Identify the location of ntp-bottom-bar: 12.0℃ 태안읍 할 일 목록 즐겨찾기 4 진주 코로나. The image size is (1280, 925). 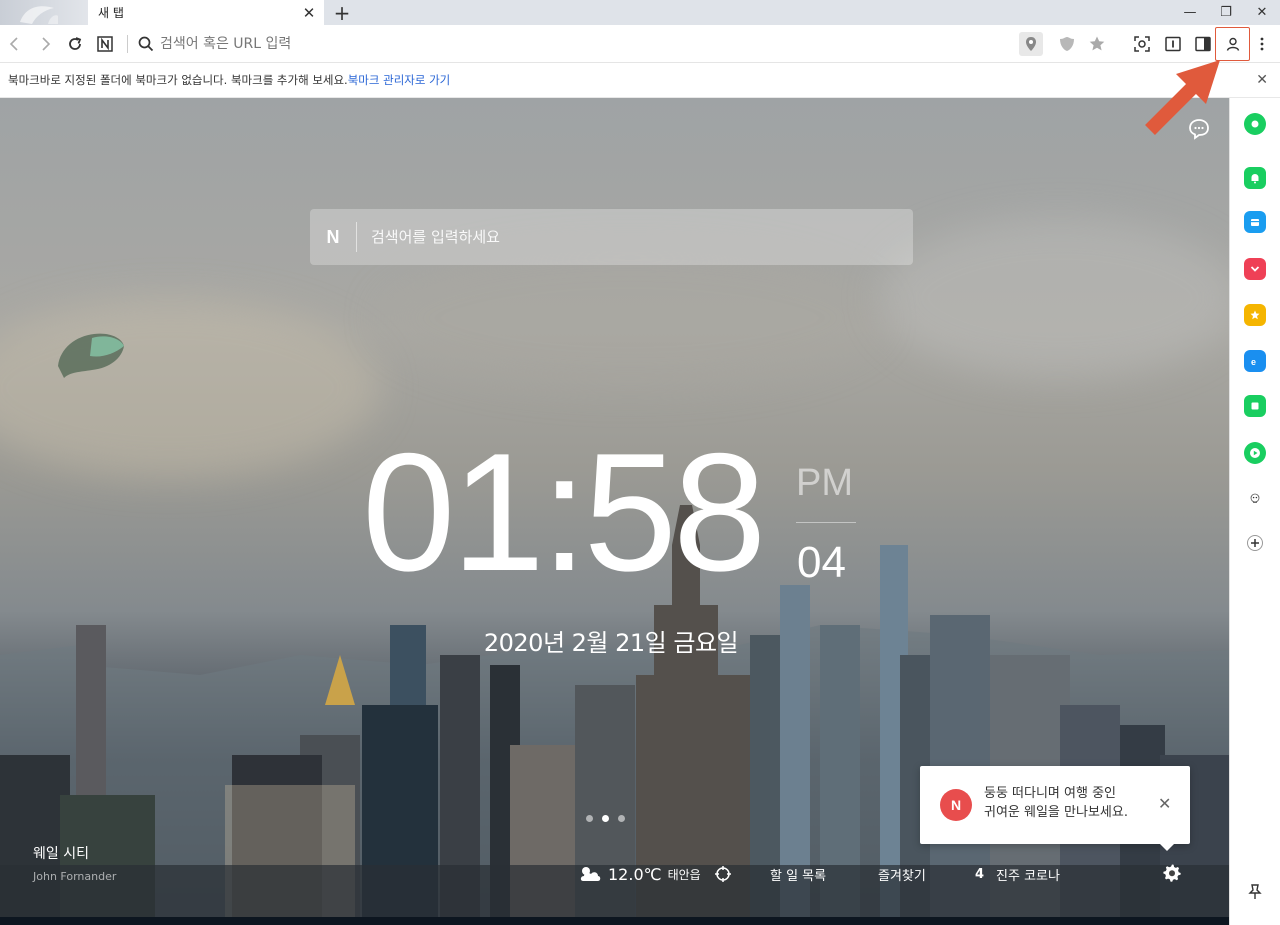
(614, 874).